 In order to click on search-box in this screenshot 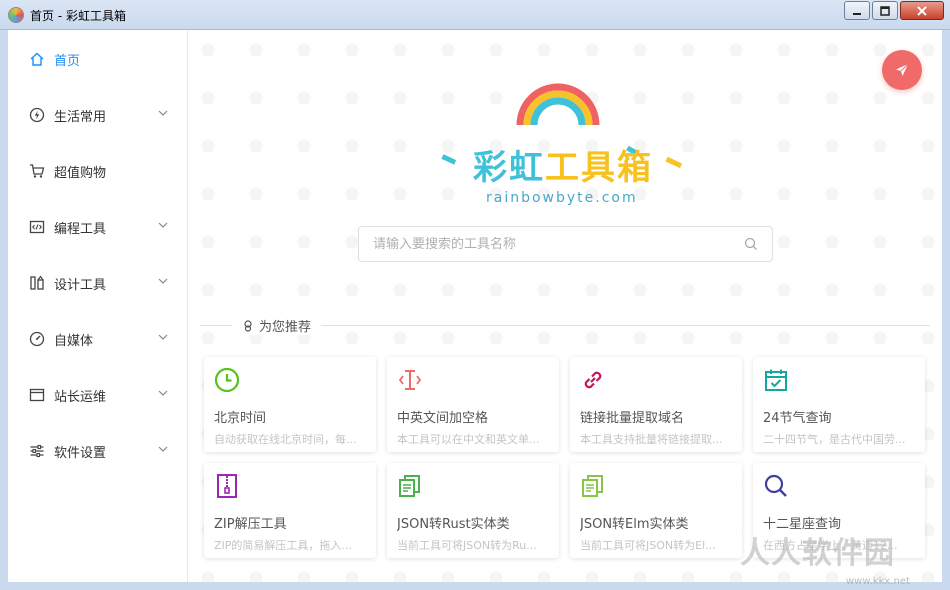, I will do `click(565, 244)`.